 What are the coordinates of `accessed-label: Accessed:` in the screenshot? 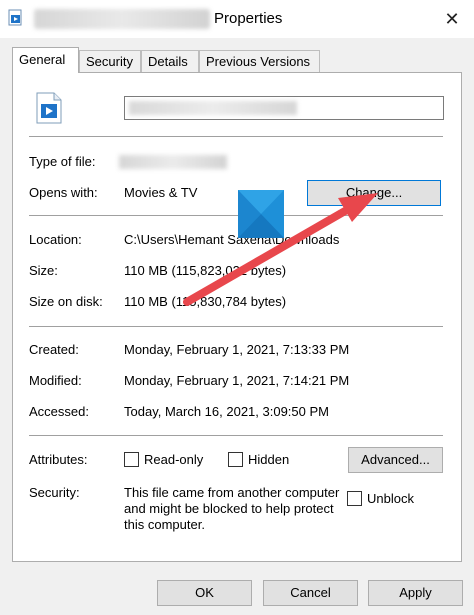 It's located at (59, 411).